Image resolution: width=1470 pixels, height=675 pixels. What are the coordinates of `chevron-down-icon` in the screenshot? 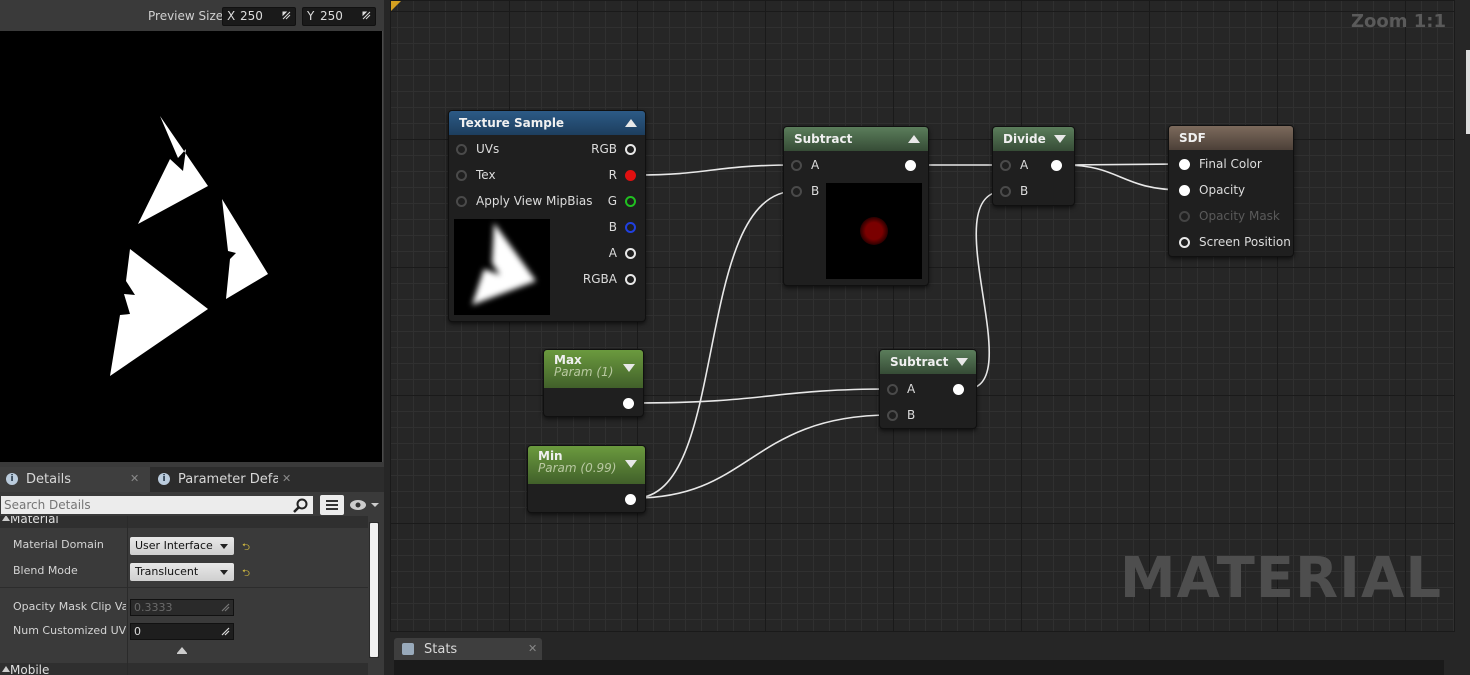 It's located at (224, 572).